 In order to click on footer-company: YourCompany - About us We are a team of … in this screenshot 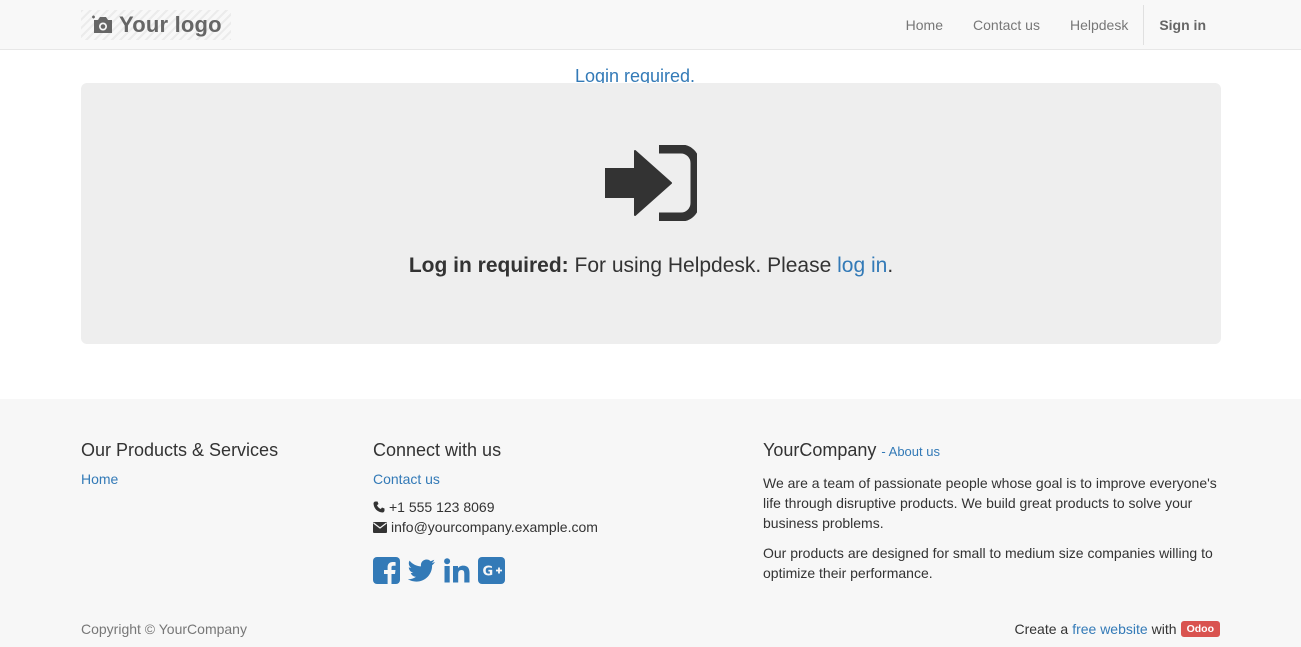, I will do `click(993, 511)`.